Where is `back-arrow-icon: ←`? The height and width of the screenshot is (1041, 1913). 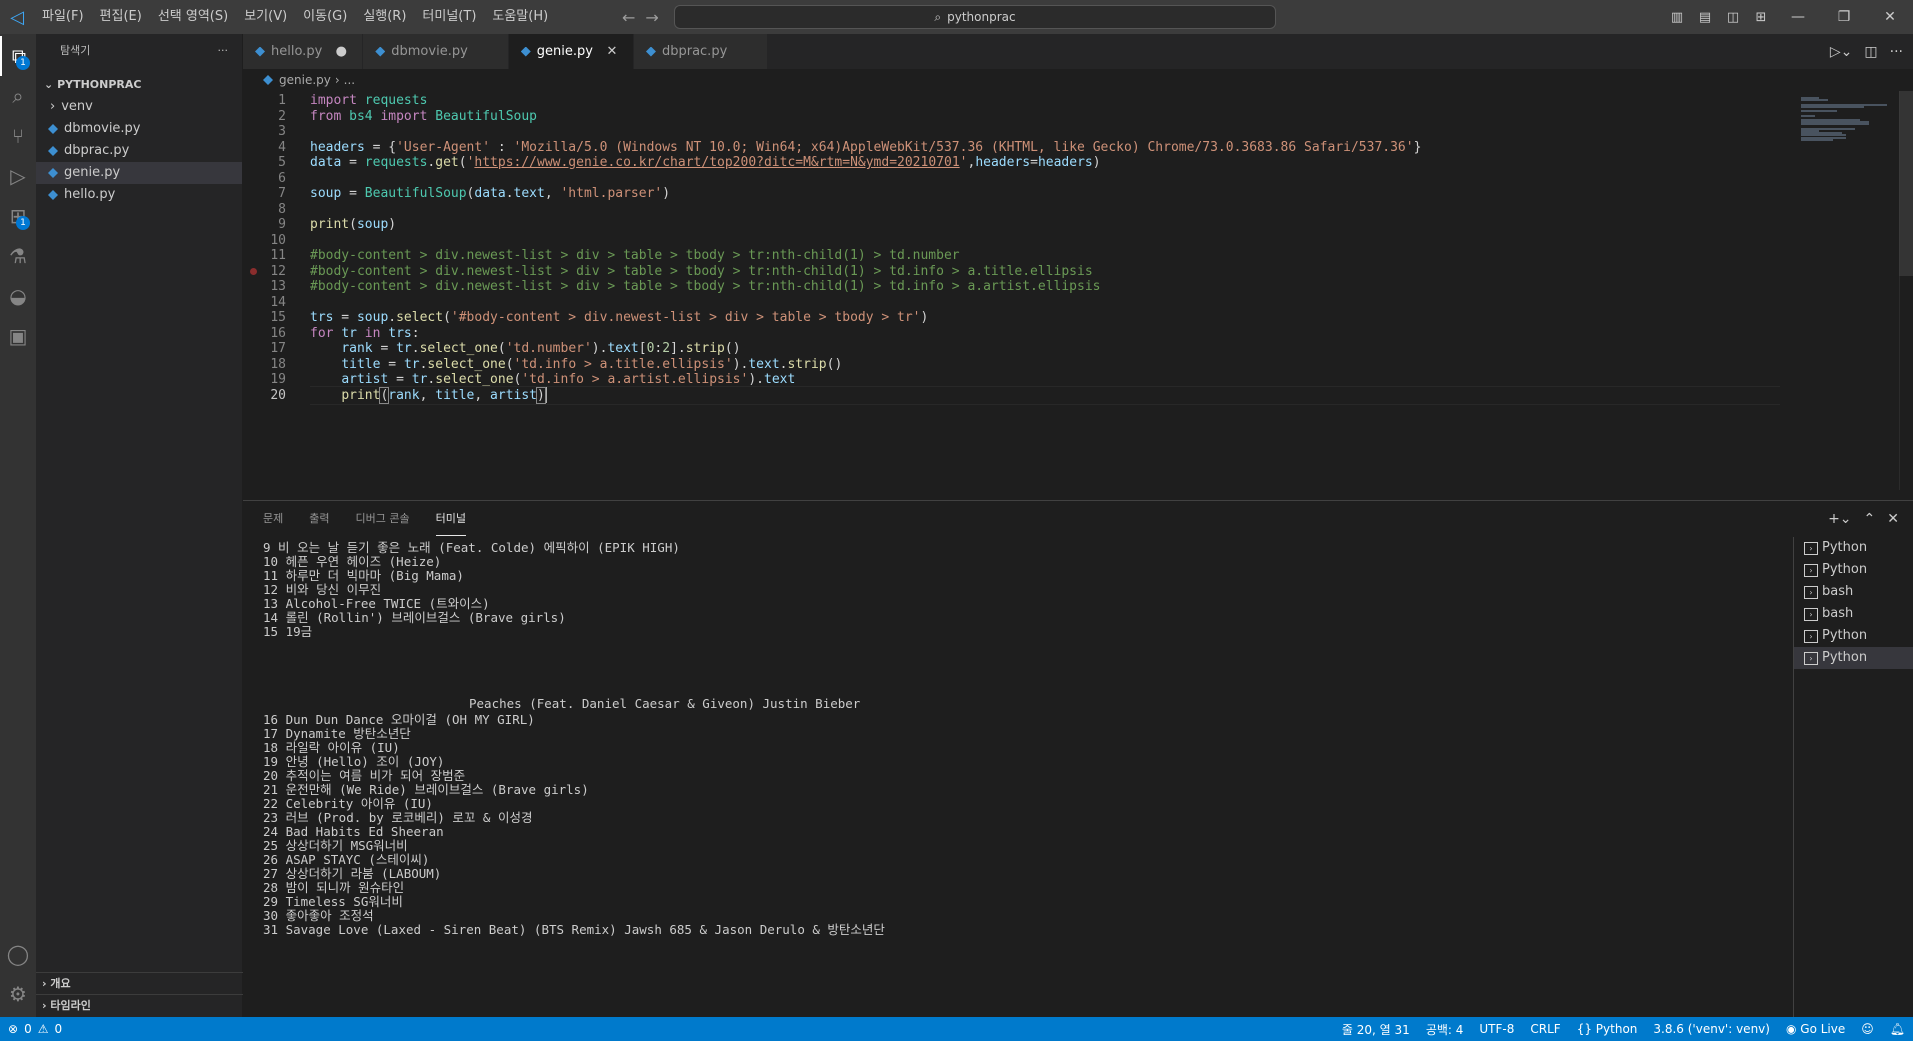 back-arrow-icon: ← is located at coordinates (628, 17).